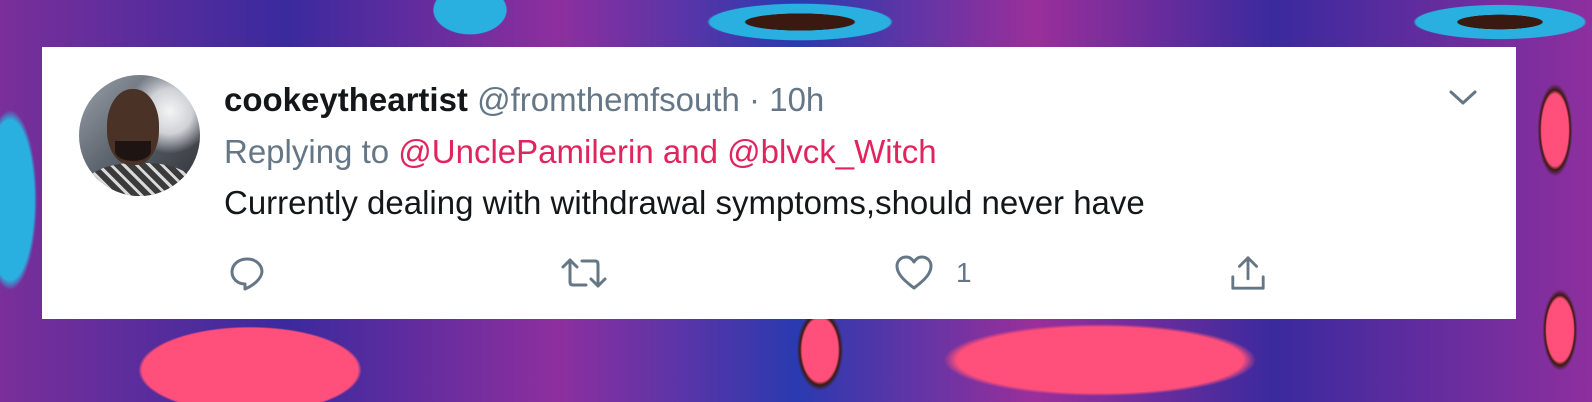 The width and height of the screenshot is (1592, 402). I want to click on reply-bubble-icon, so click(247, 274).